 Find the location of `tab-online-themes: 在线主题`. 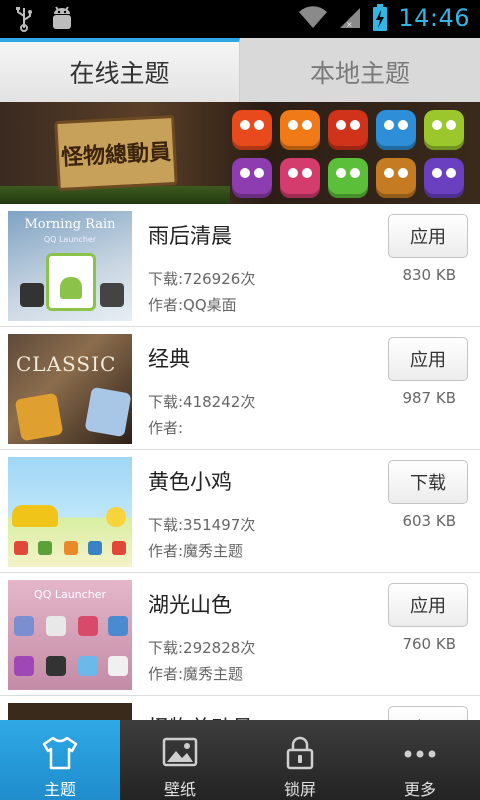

tab-online-themes: 在线主题 is located at coordinates (120, 70).